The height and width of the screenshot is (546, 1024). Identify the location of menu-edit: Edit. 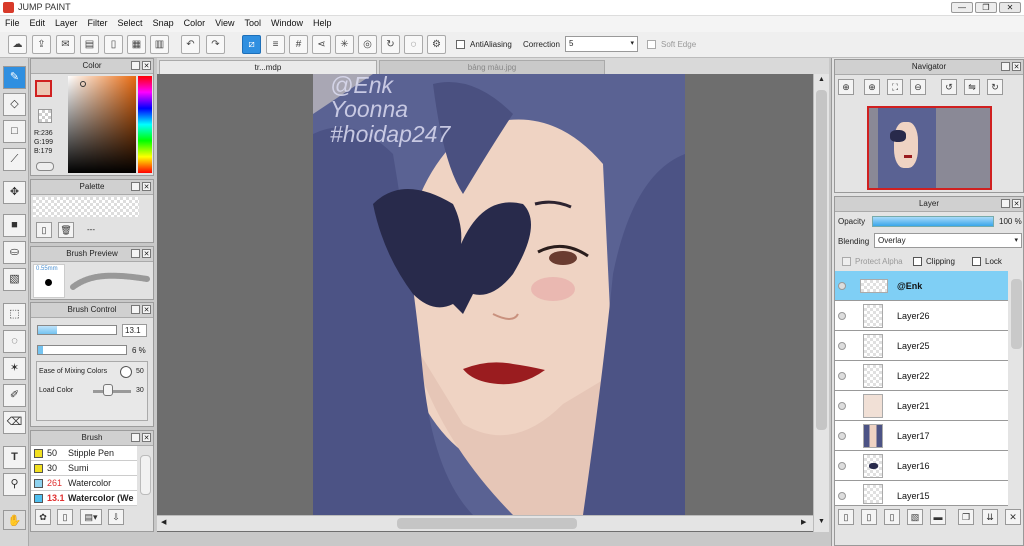
(38, 22).